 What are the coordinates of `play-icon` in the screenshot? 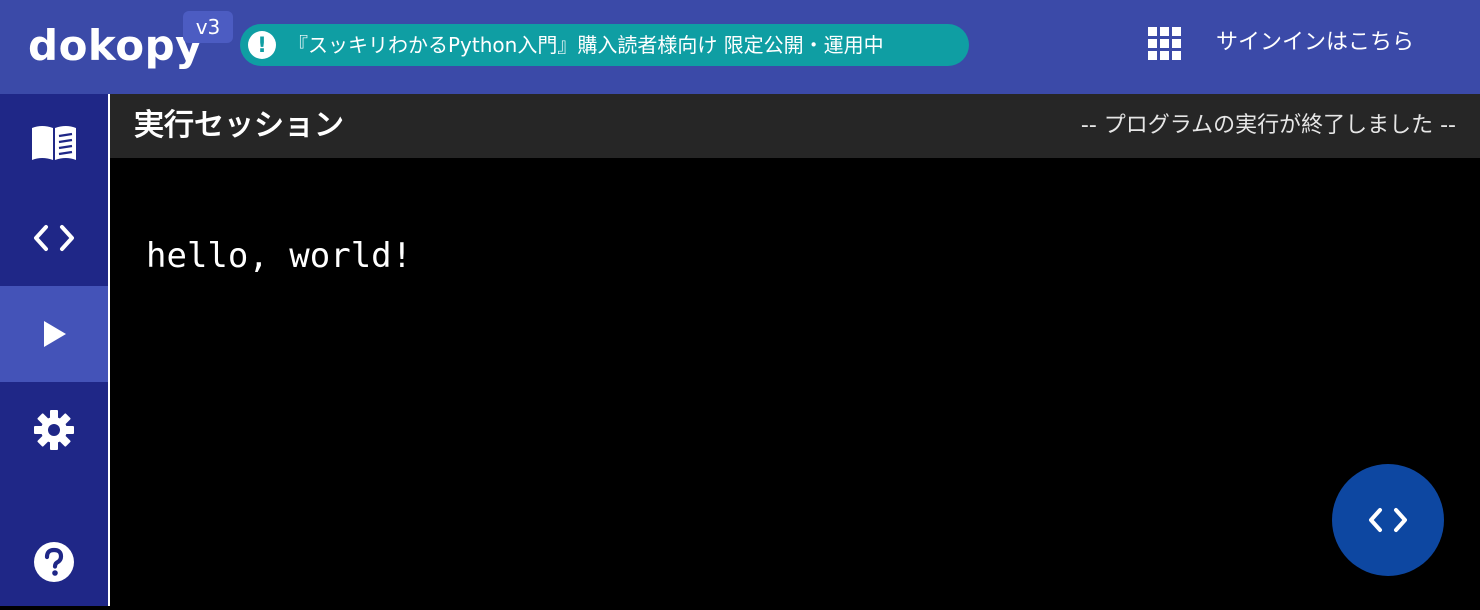 It's located at (55, 334).